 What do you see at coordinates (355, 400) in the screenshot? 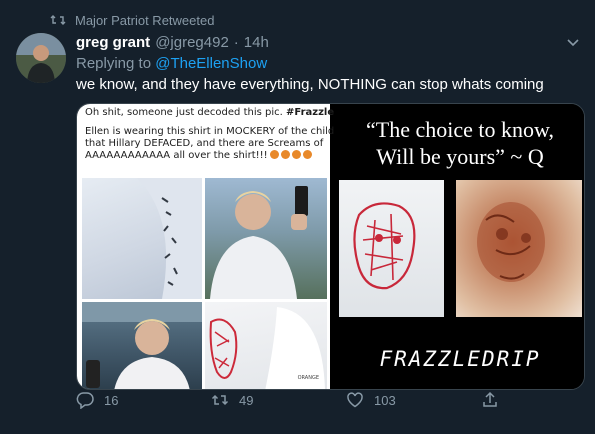
I see `heart-icon` at bounding box center [355, 400].